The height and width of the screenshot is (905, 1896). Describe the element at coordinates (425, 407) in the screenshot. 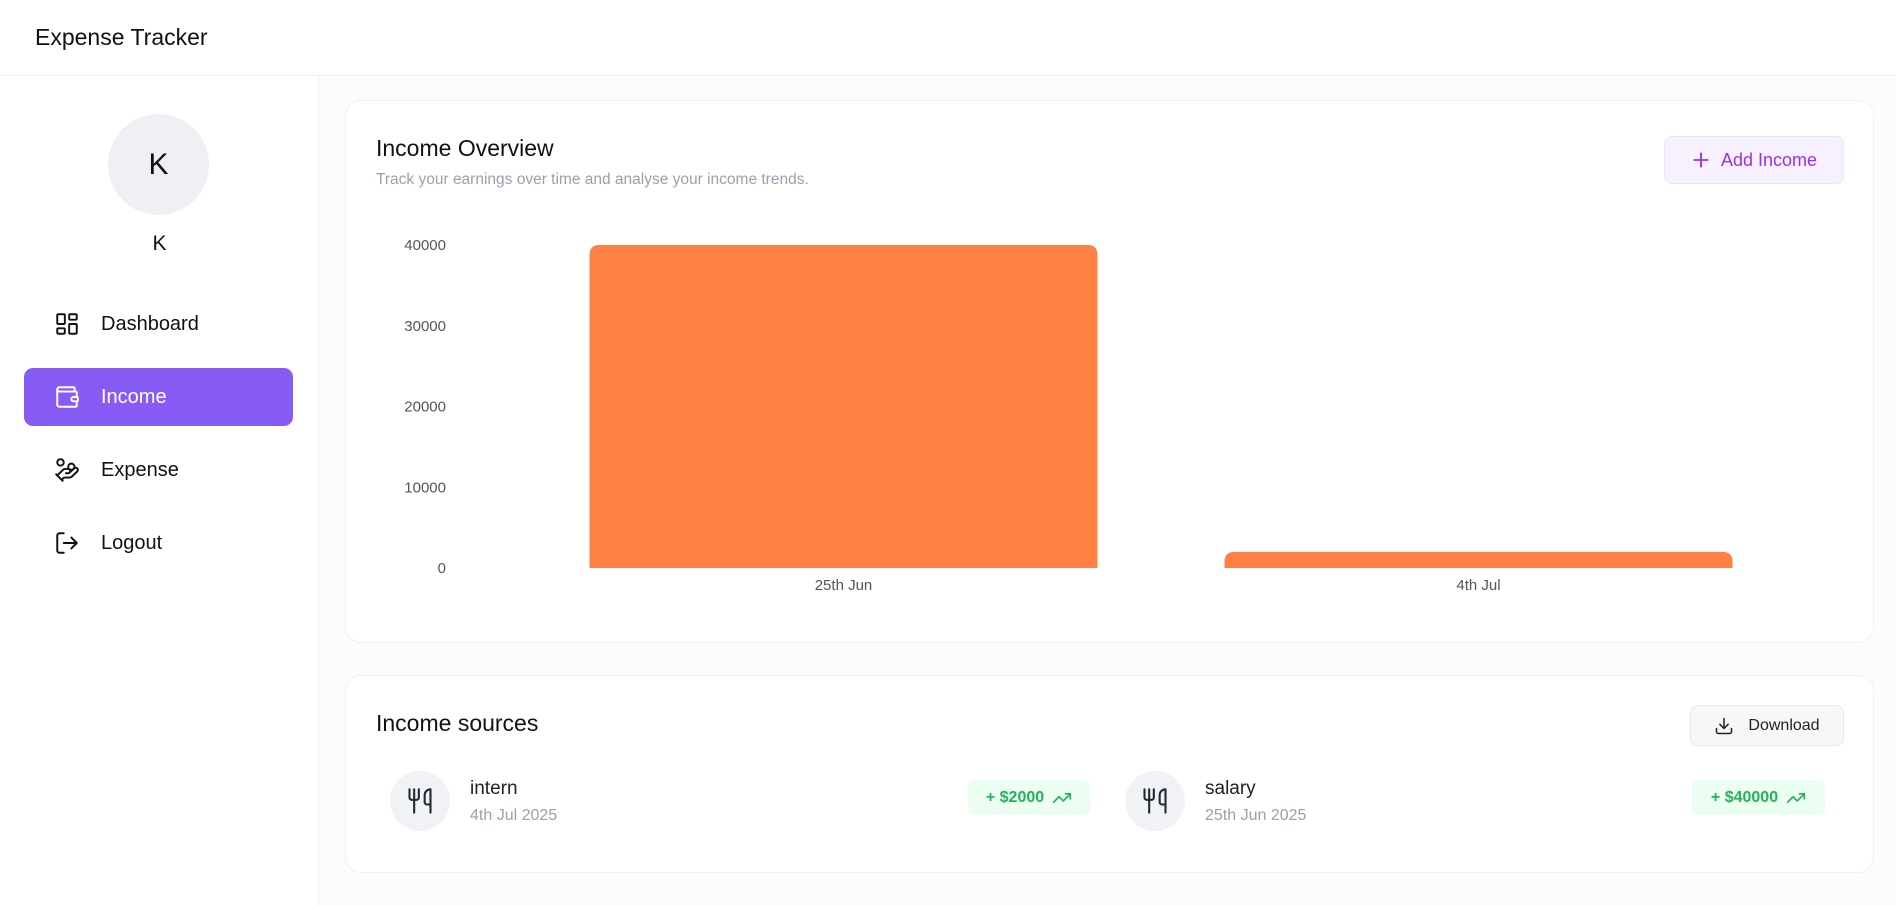

I see `y-tick-label: 20000` at that location.